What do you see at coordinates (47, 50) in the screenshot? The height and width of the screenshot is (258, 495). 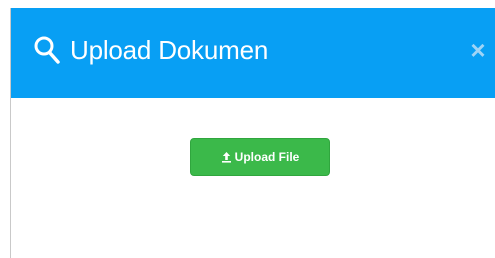 I see `search-icon` at bounding box center [47, 50].